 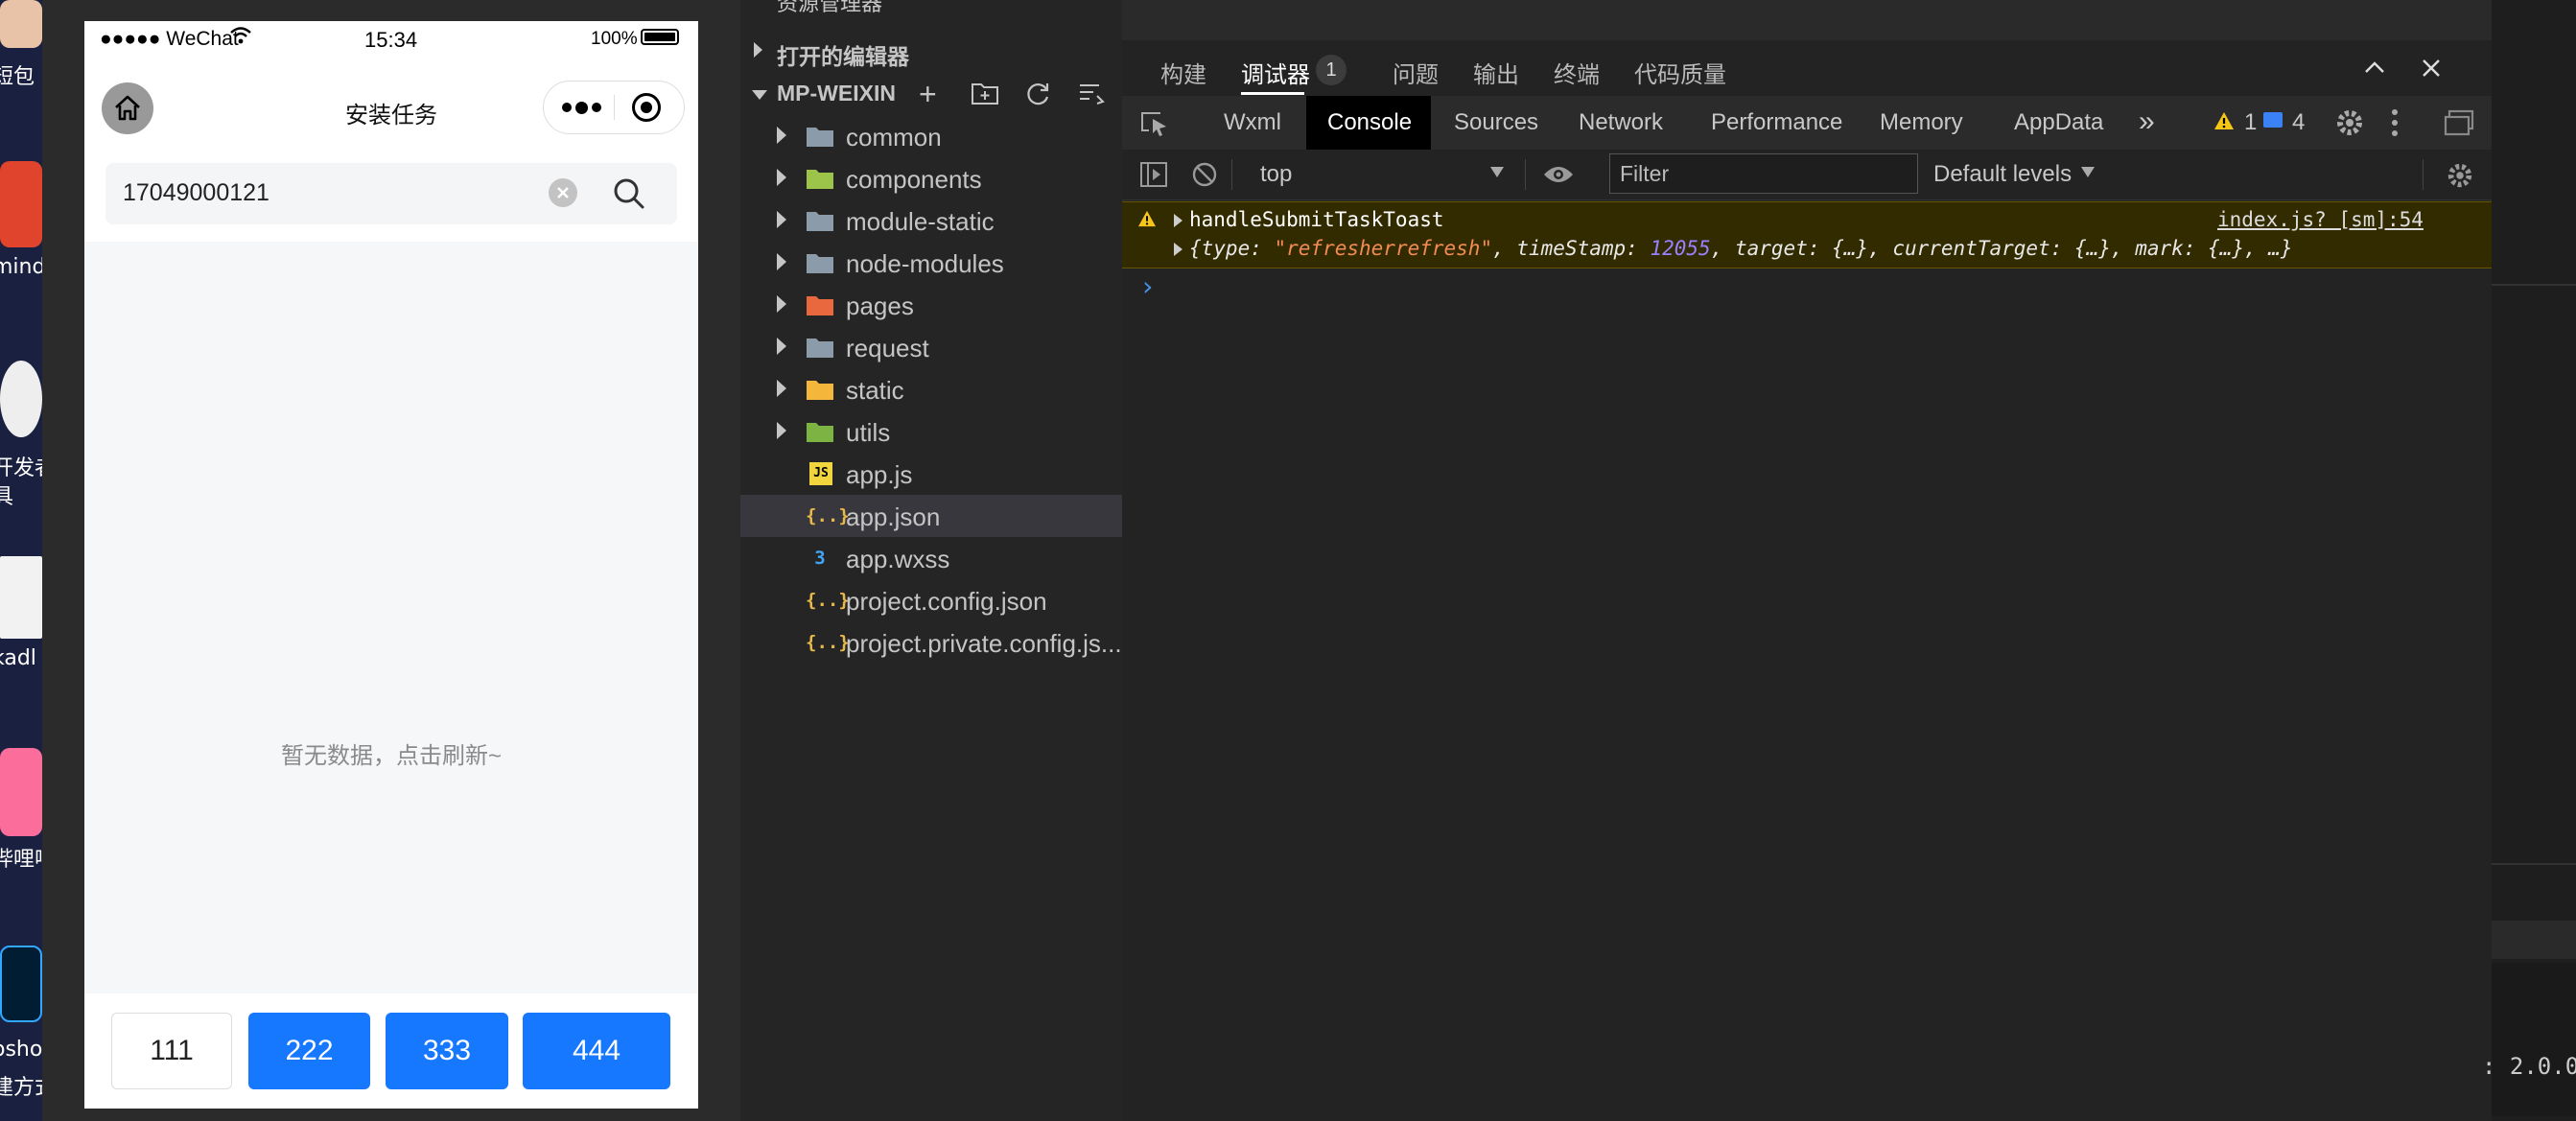 What do you see at coordinates (931, 431) in the screenshot?
I see `folder-item: utils` at bounding box center [931, 431].